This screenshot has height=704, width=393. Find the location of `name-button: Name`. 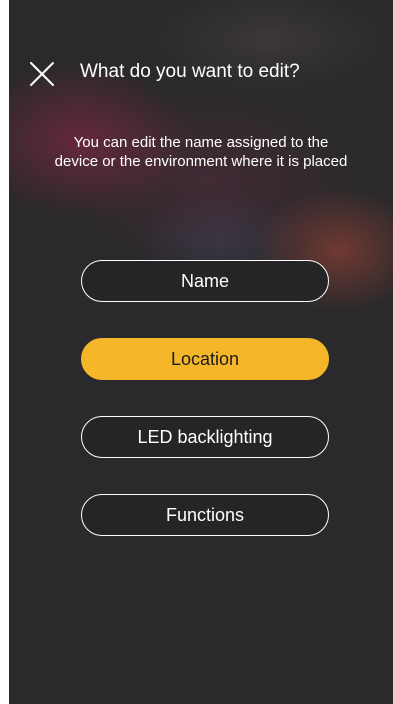

name-button: Name is located at coordinates (205, 281).